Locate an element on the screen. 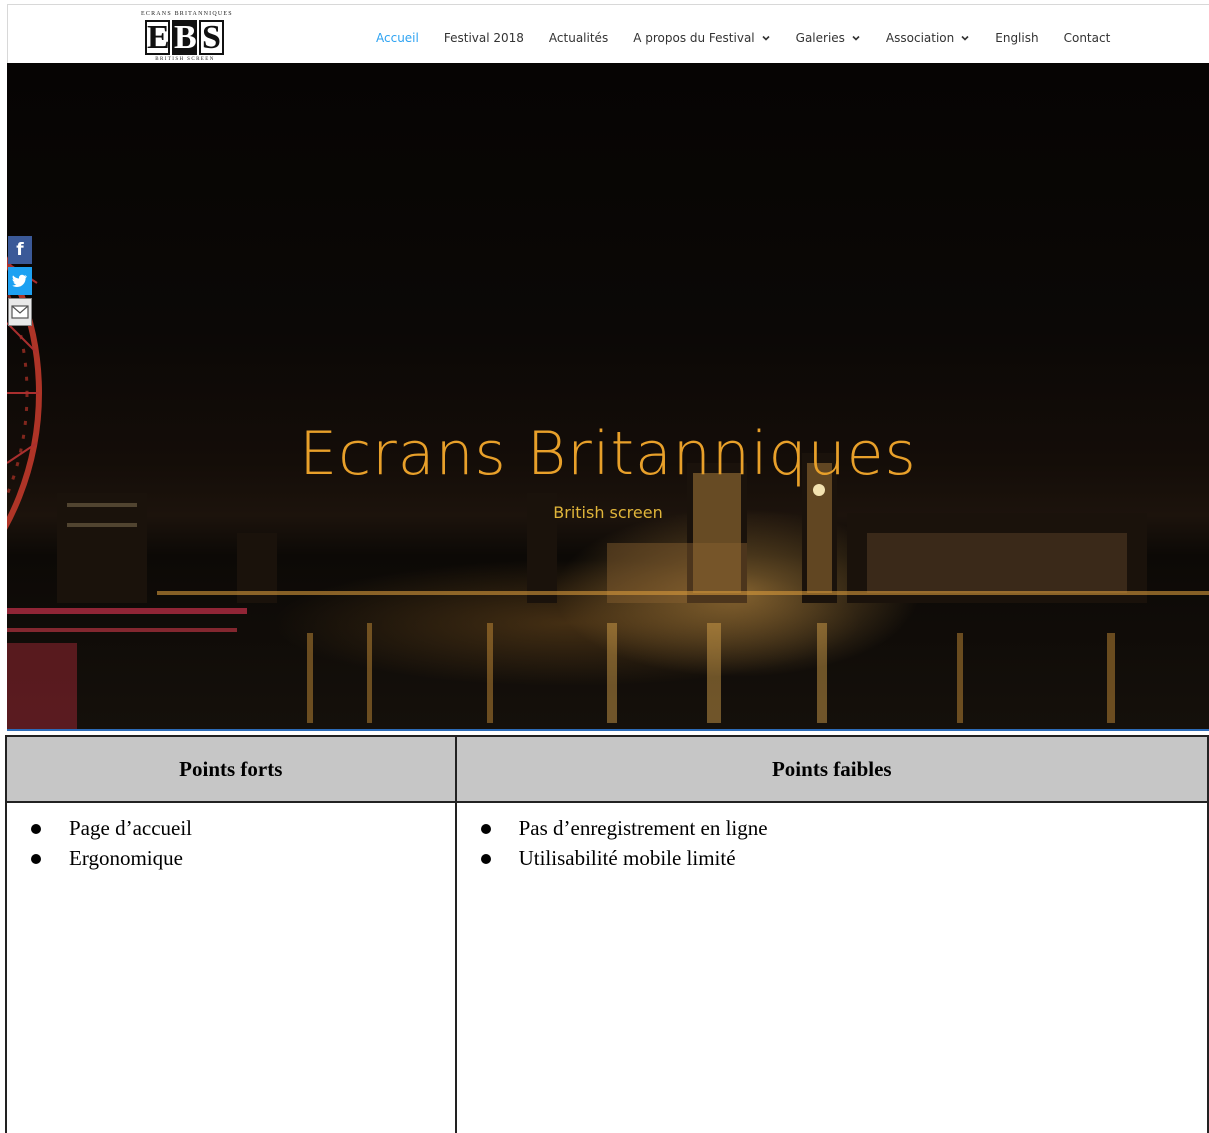 The image size is (1209, 1133). nav-item-galeries: Galeries is located at coordinates (828, 38).